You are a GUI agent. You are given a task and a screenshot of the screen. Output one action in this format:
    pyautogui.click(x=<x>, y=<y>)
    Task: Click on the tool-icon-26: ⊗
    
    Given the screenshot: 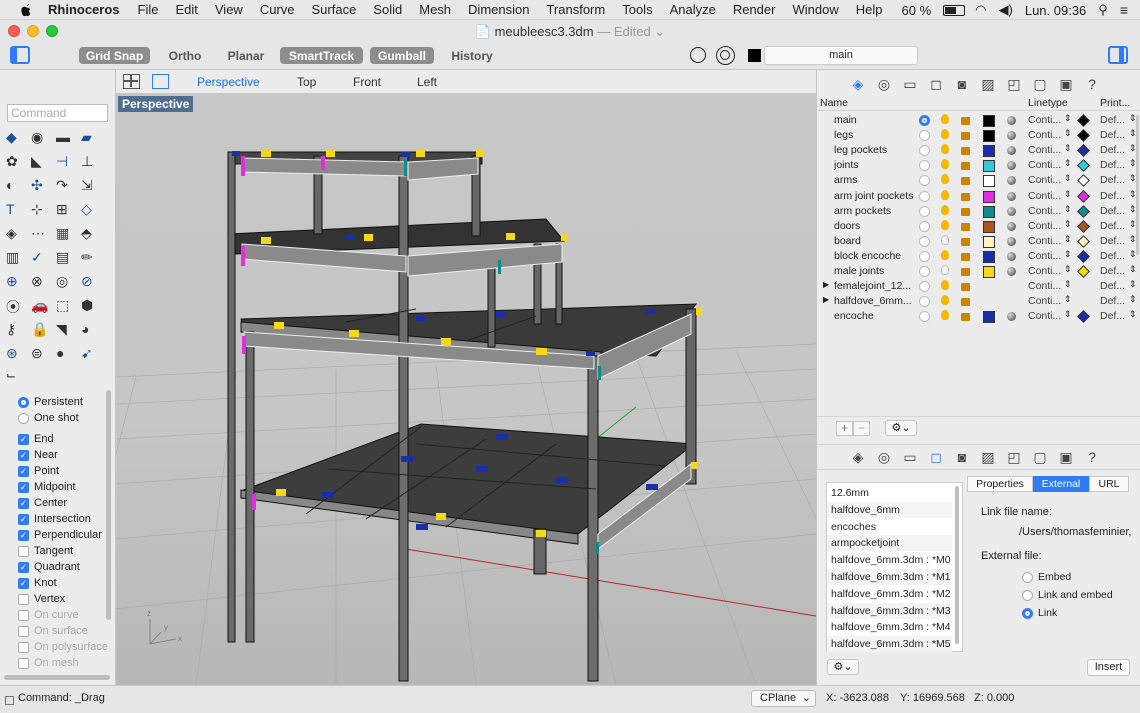 What is the action you would take?
    pyautogui.click(x=40, y=282)
    